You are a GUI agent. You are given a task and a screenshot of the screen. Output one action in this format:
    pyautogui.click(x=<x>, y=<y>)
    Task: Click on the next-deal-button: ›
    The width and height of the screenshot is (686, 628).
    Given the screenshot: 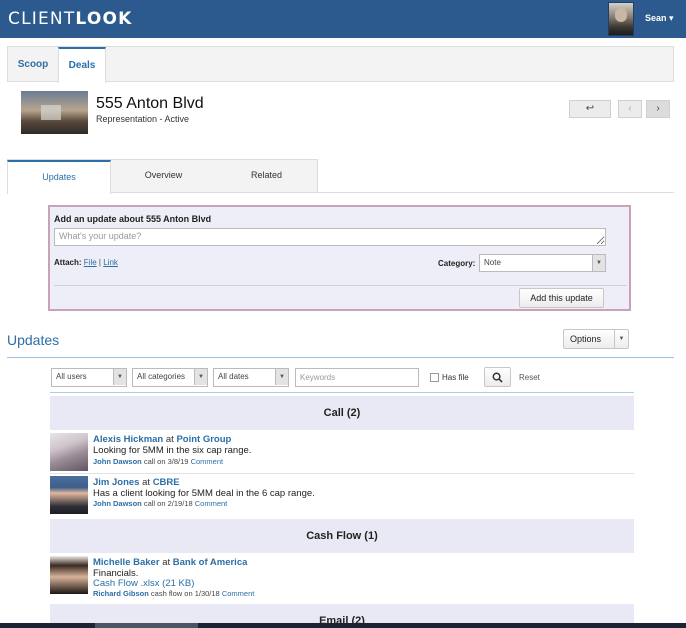 What is the action you would take?
    pyautogui.click(x=658, y=109)
    